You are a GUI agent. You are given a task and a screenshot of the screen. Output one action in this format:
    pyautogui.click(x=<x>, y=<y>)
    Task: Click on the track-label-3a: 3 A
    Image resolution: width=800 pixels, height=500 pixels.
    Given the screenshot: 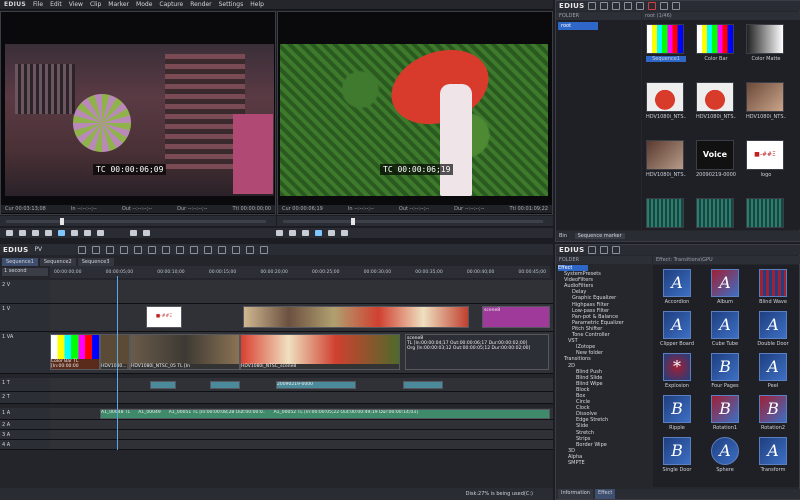 What is the action you would take?
    pyautogui.click(x=25, y=434)
    